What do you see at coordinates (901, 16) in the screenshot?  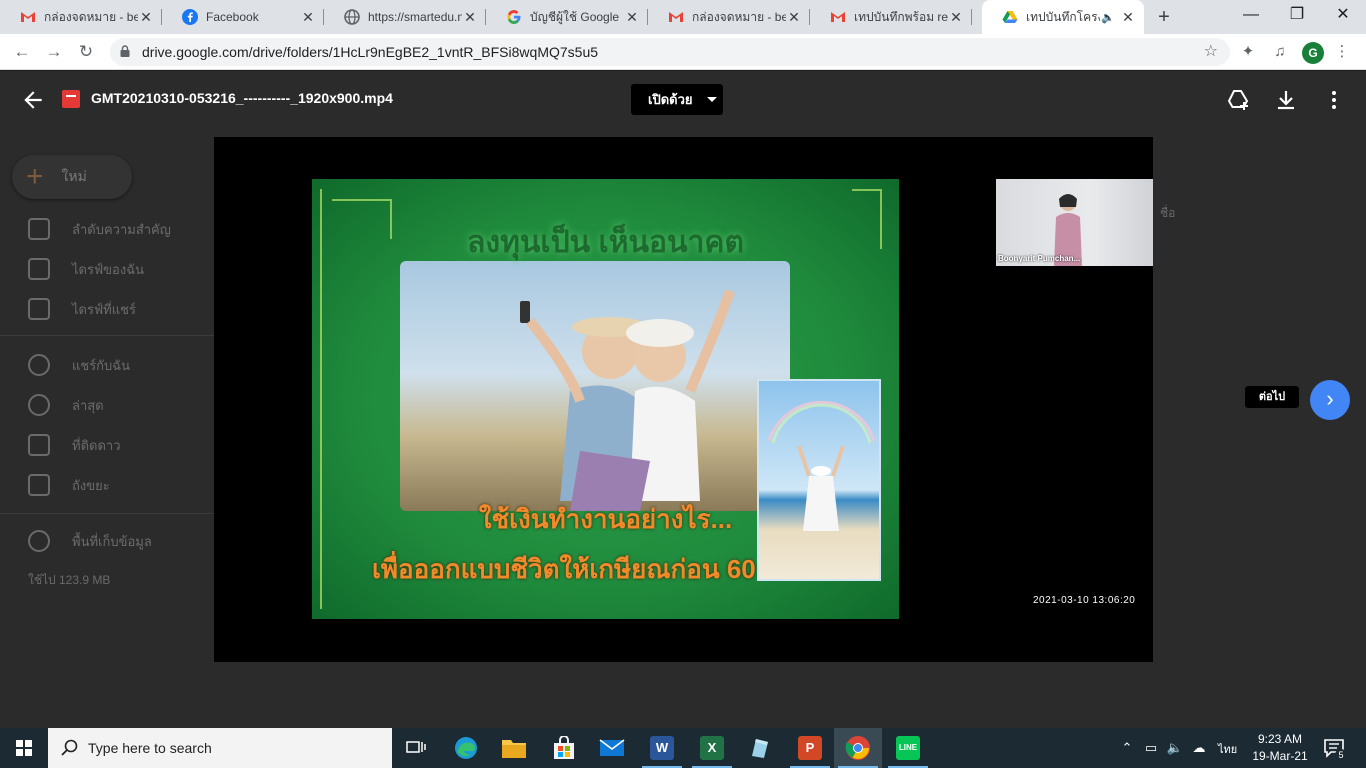 I see `tab-title: เทปบันทึกพร้อม repo` at bounding box center [901, 16].